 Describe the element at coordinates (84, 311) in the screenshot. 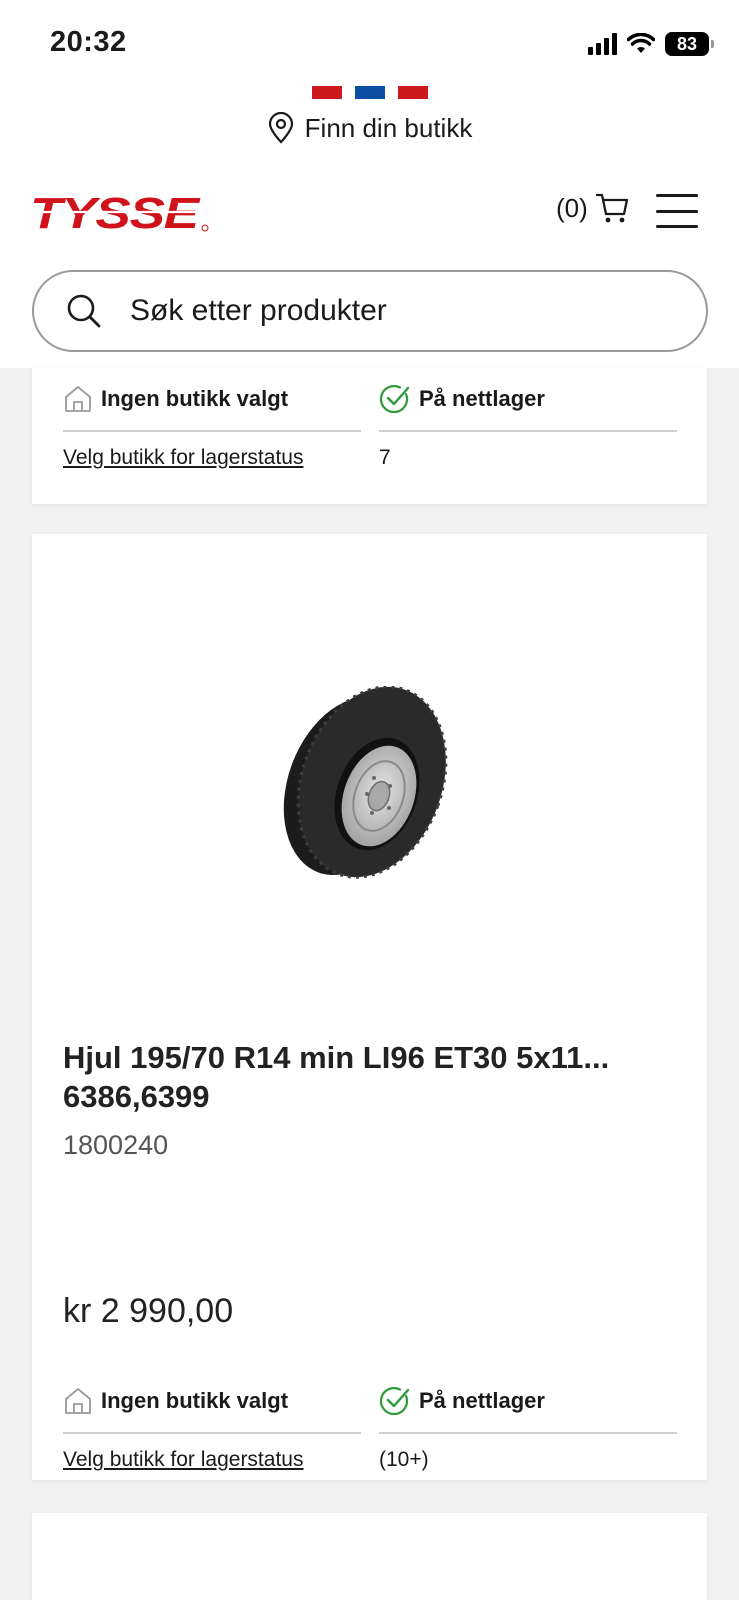

I see `search-icon` at that location.